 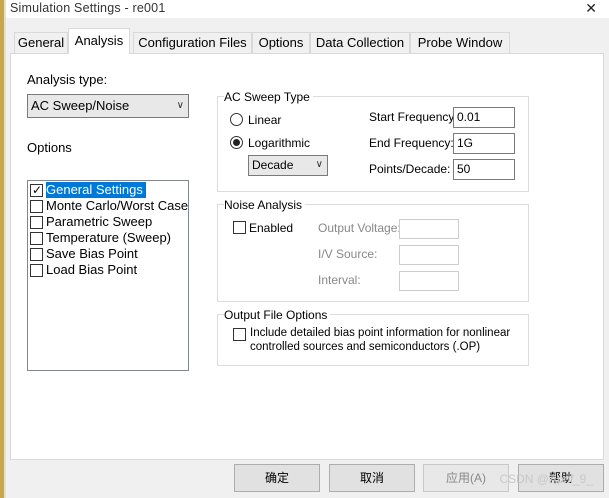 I want to click on start-frequency-label: Start Frequency:, so click(x=413, y=117).